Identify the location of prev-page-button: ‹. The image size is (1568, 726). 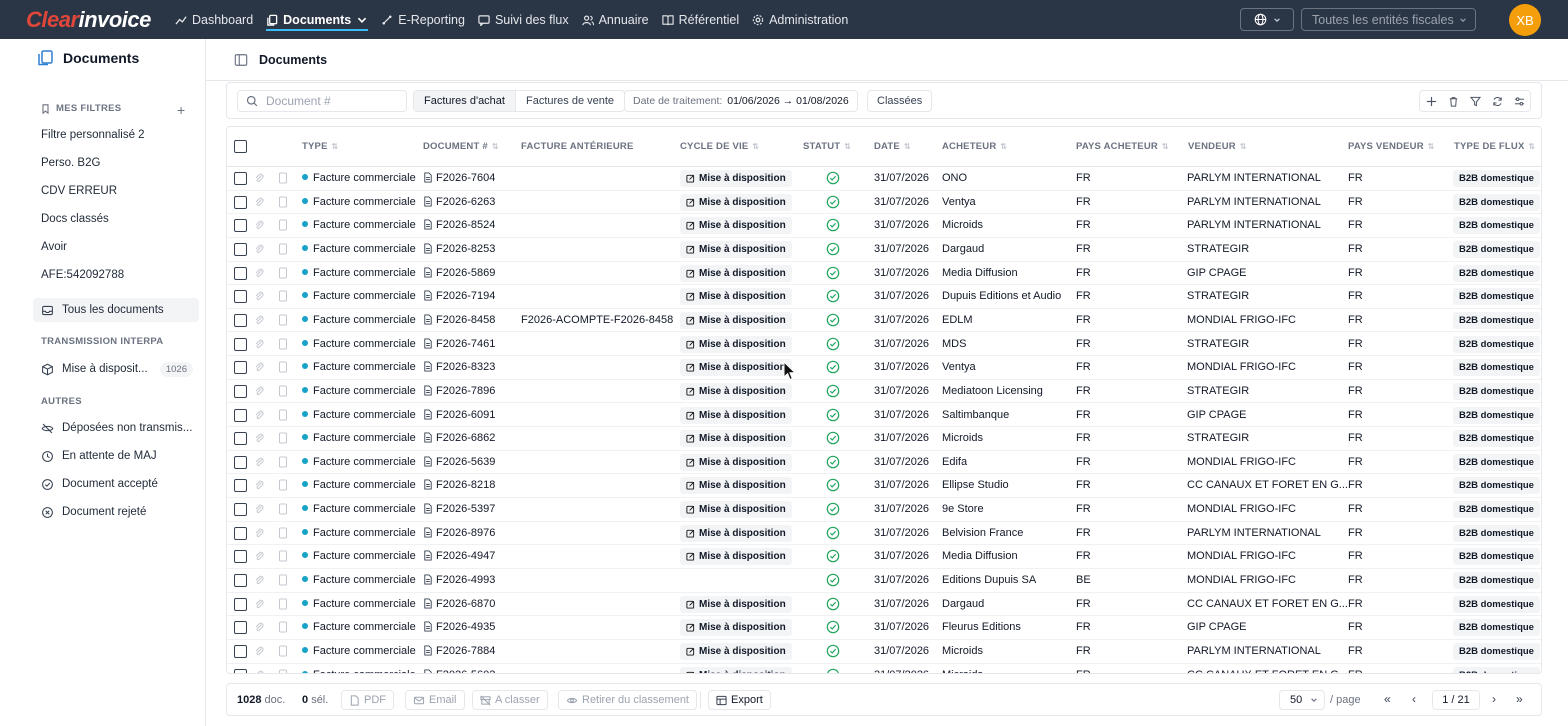
(1414, 699).